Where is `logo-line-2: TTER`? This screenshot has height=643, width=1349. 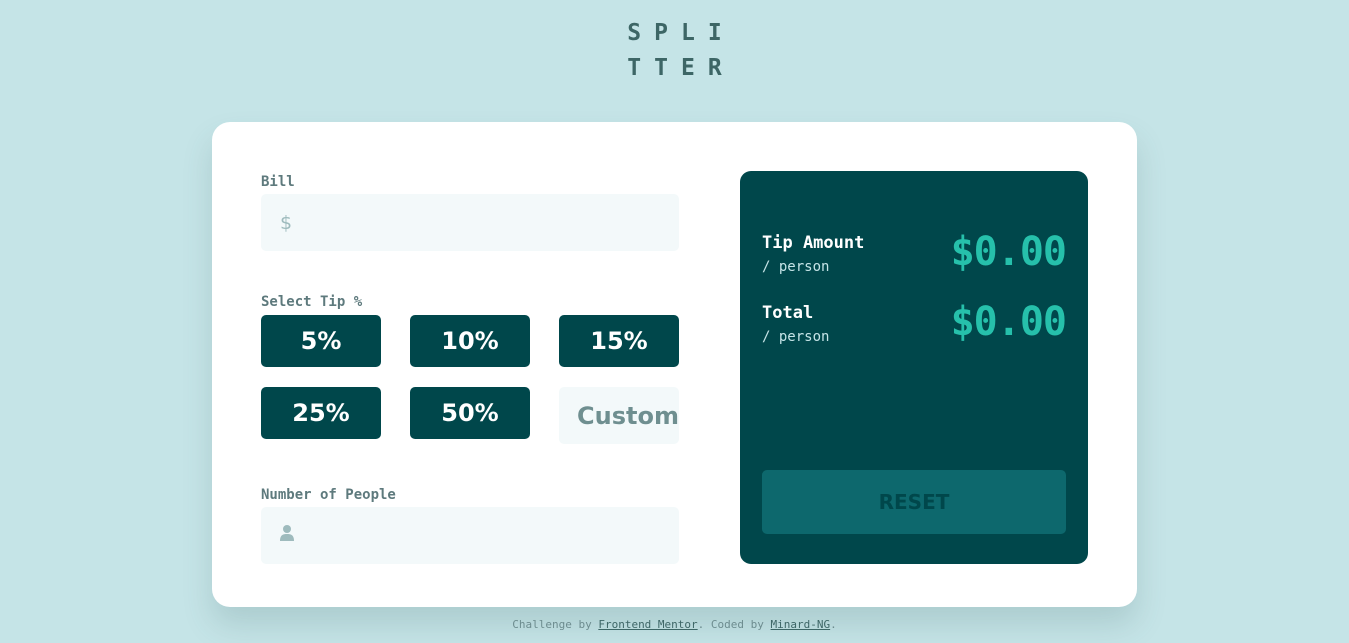
logo-line-2: TTER is located at coordinates (681, 68).